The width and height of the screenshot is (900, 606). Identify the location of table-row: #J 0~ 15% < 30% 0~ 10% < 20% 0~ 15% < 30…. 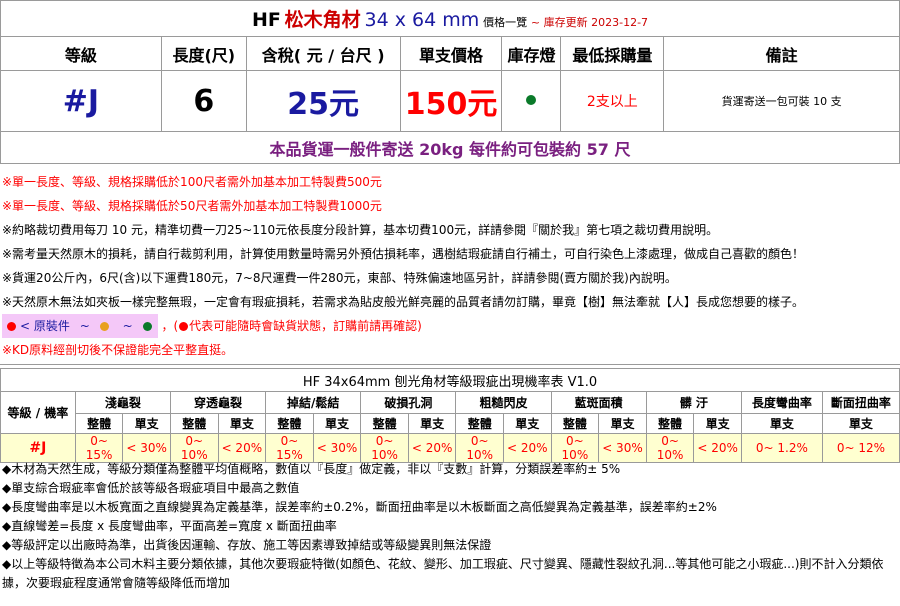
(450, 448).